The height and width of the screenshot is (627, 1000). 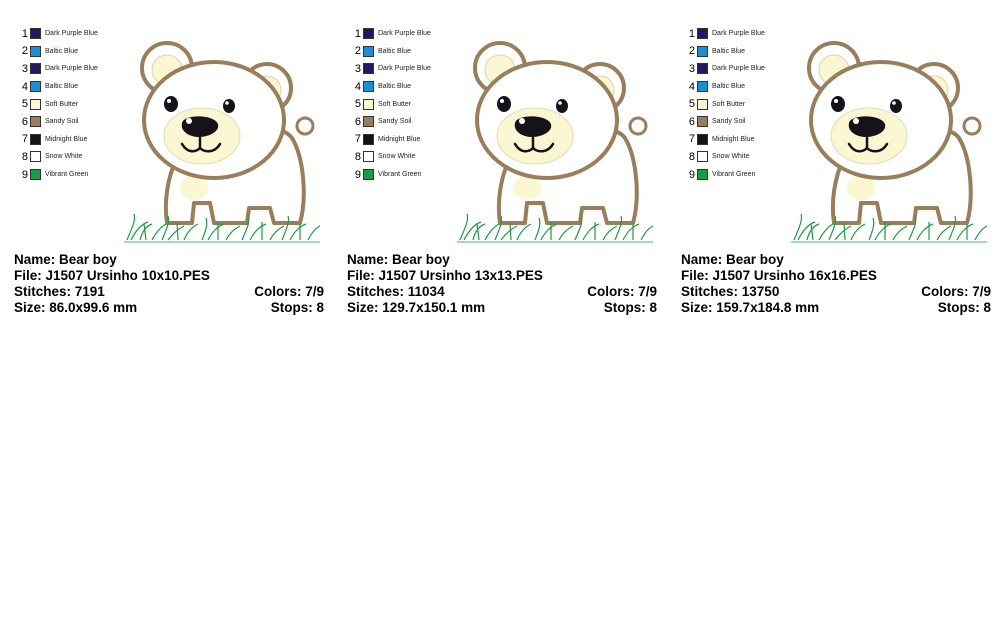 I want to click on file-line: File: J1507 Ursinho 13x13.PES, so click(x=502, y=276).